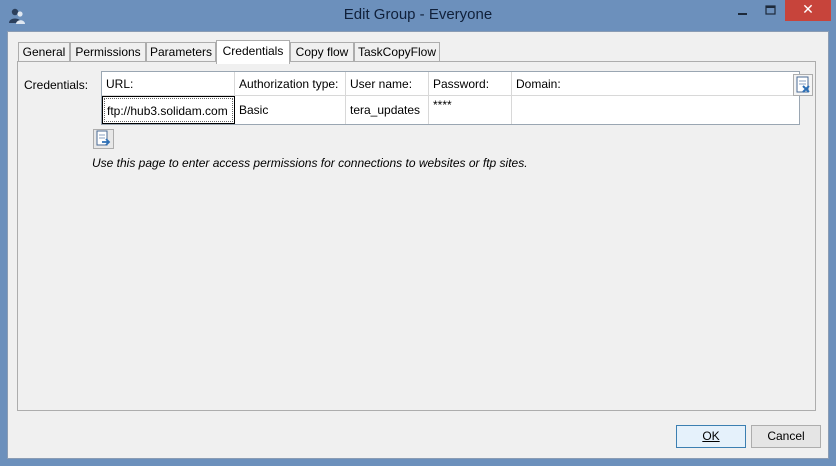 The height and width of the screenshot is (466, 836). Describe the element at coordinates (655, 110) in the screenshot. I see `cell-domain` at that location.